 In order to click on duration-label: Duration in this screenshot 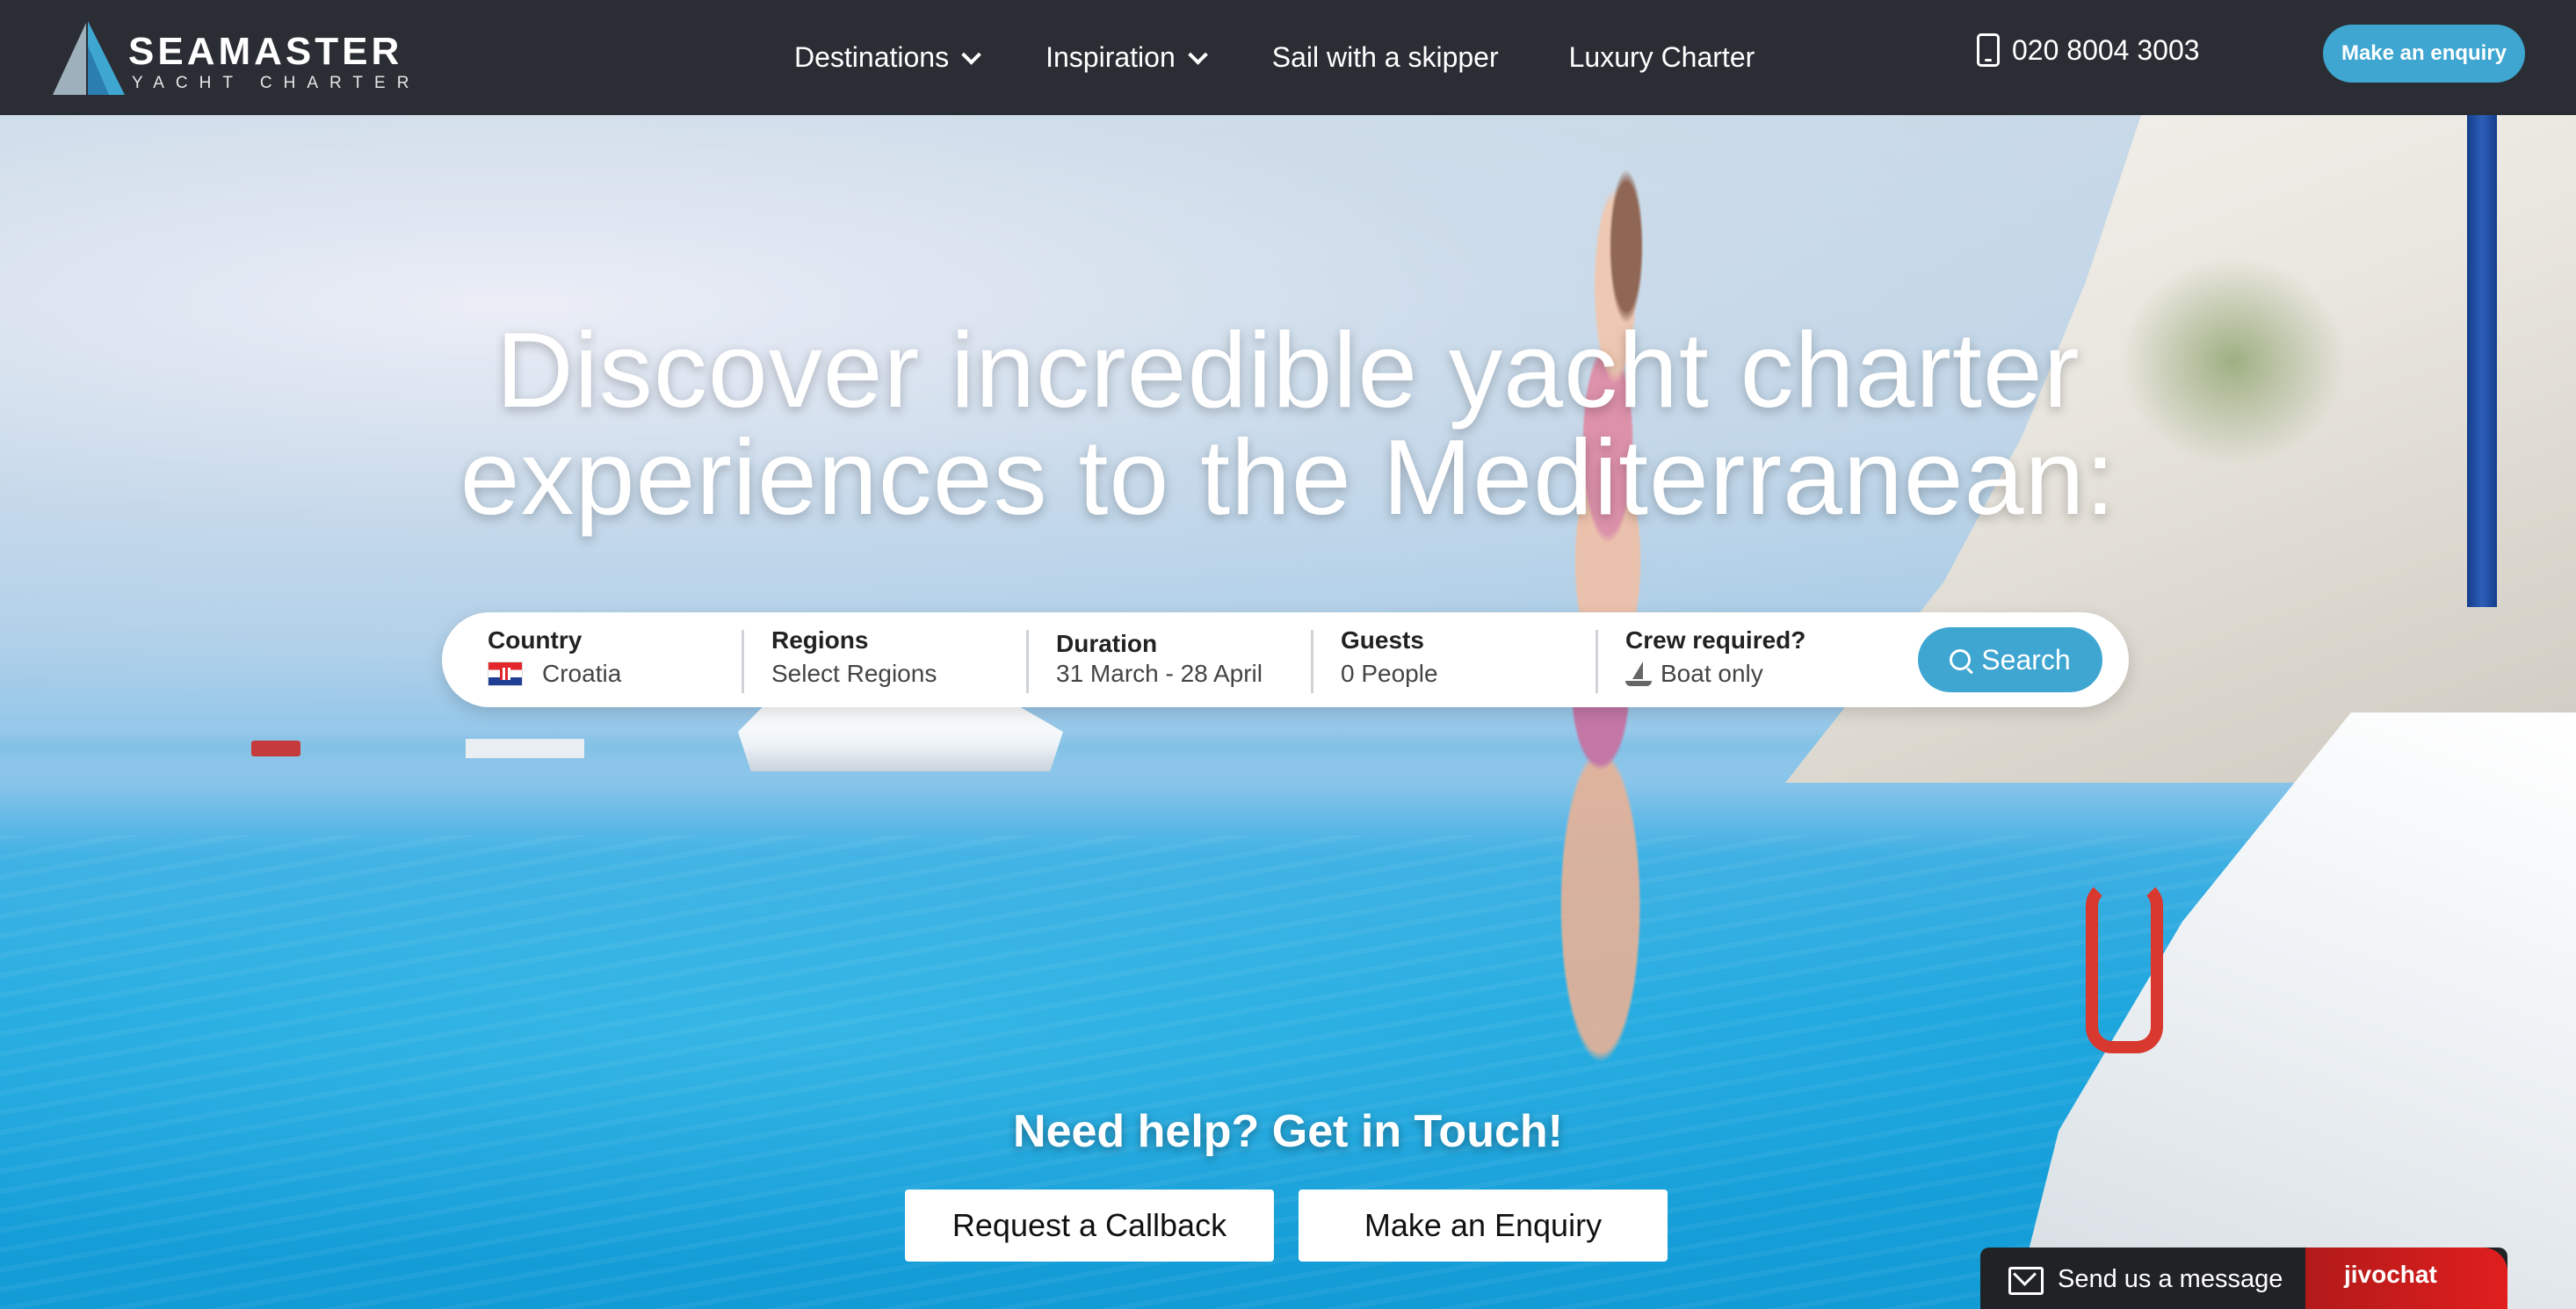, I will do `click(1107, 643)`.